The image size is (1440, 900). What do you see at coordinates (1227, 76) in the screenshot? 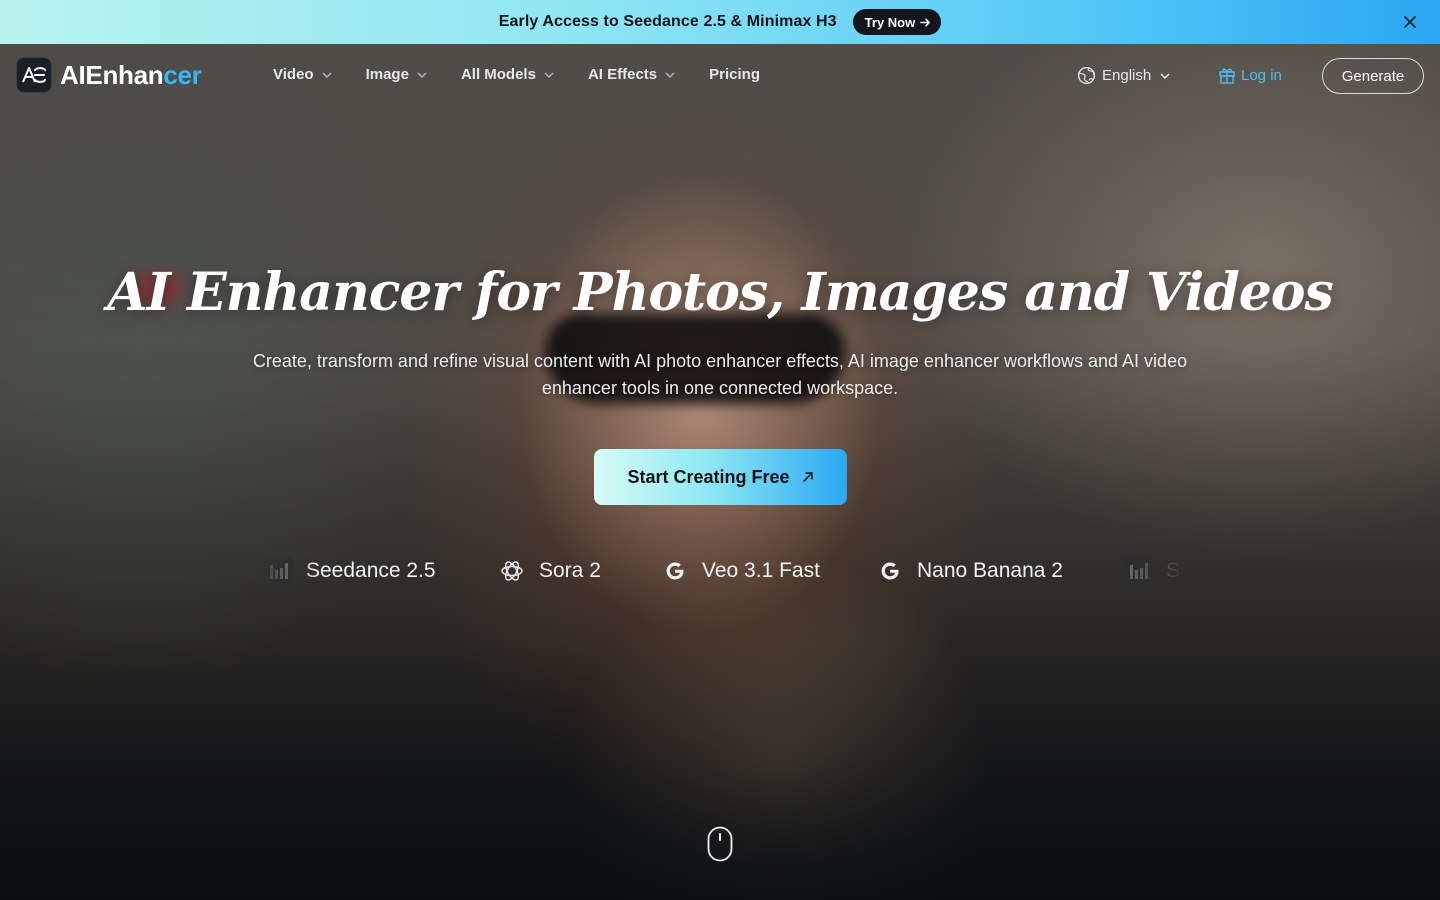
I see `gift-icon` at bounding box center [1227, 76].